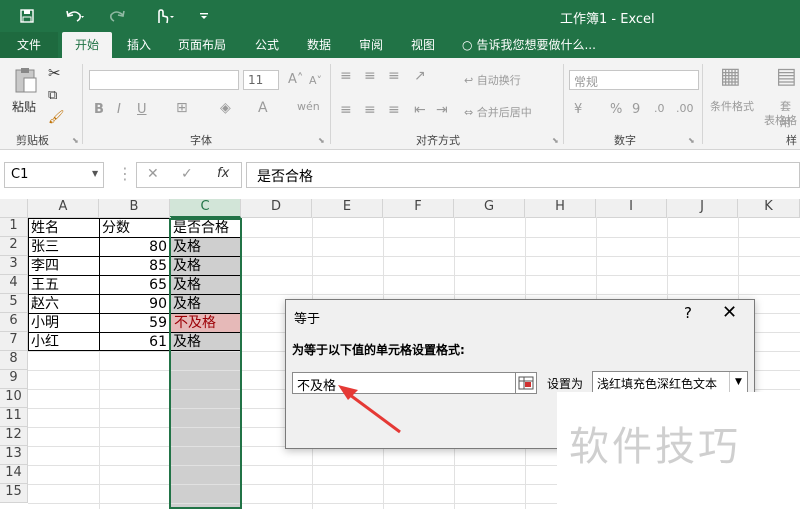 The image size is (800, 509). What do you see at coordinates (780, 120) in the screenshot?
I see `format-as-table-button-2: 表格格` at bounding box center [780, 120].